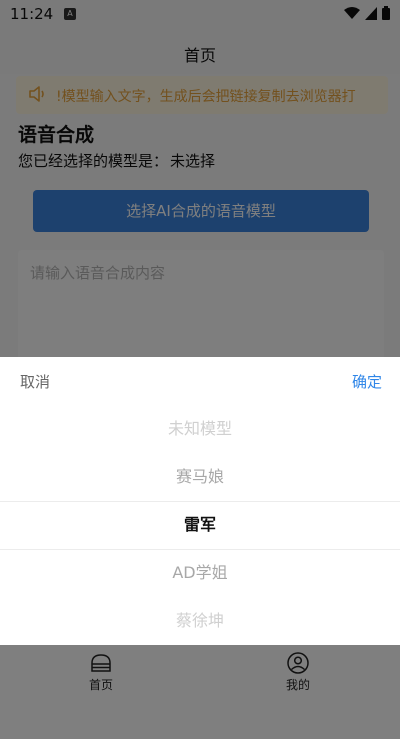  What do you see at coordinates (200, 429) in the screenshot?
I see `picker-option: 未知模型` at bounding box center [200, 429].